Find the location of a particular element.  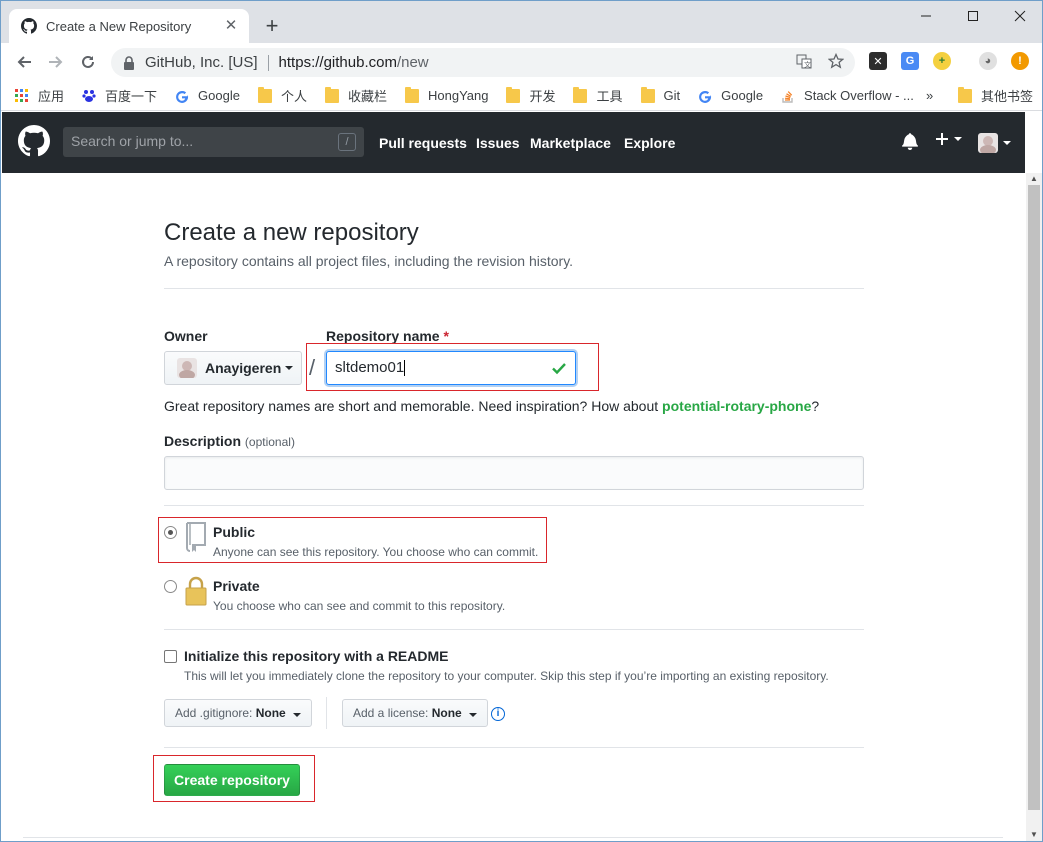

update-alert-icon: ! is located at coordinates (1020, 61).